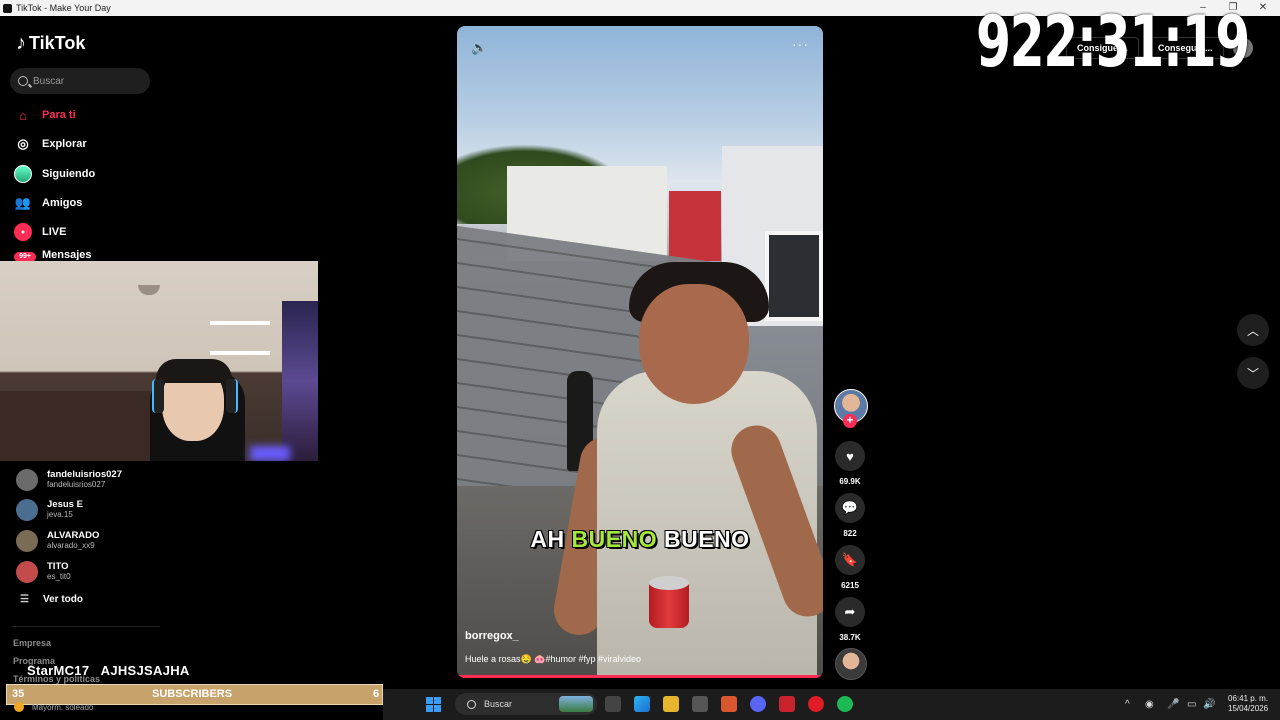 Image resolution: width=1280 pixels, height=720 pixels. What do you see at coordinates (850, 481) in the screenshot?
I see `like-count: 69.9K` at bounding box center [850, 481].